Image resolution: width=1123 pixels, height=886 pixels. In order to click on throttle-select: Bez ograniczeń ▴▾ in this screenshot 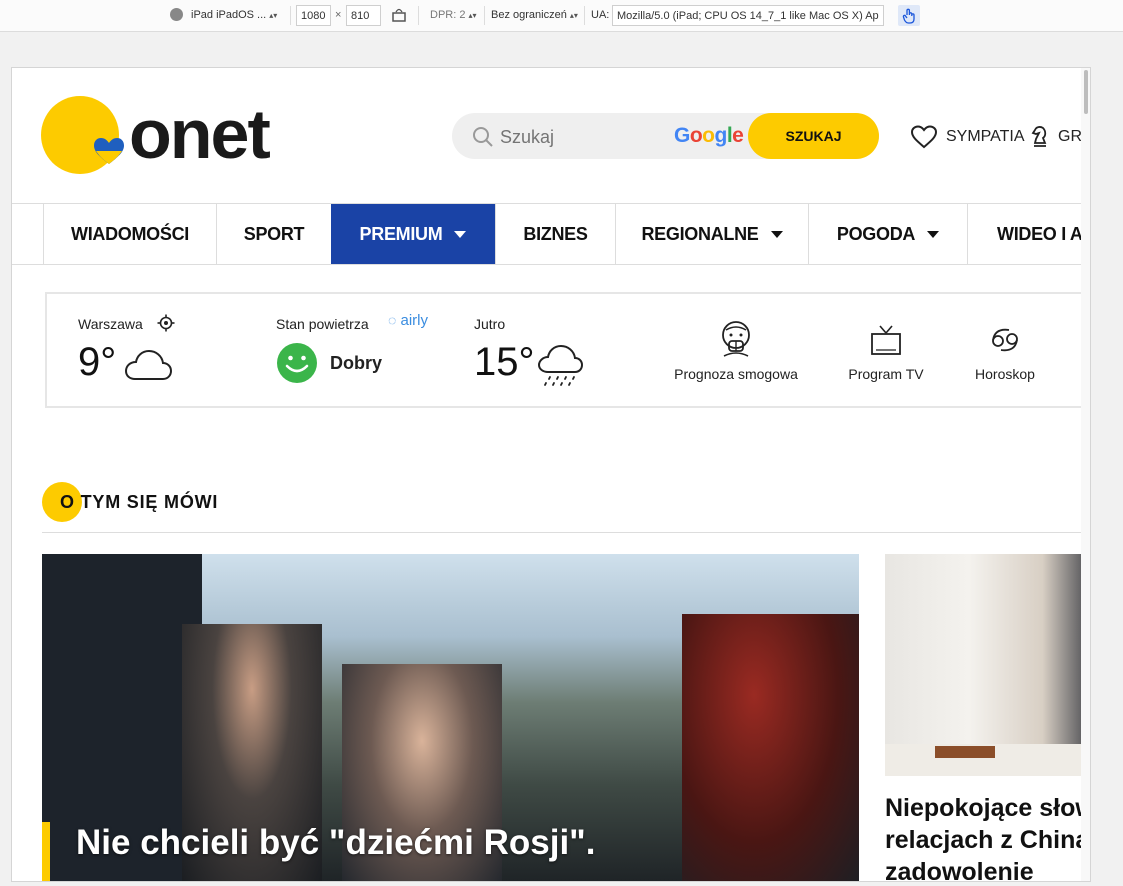, I will do `click(534, 15)`.